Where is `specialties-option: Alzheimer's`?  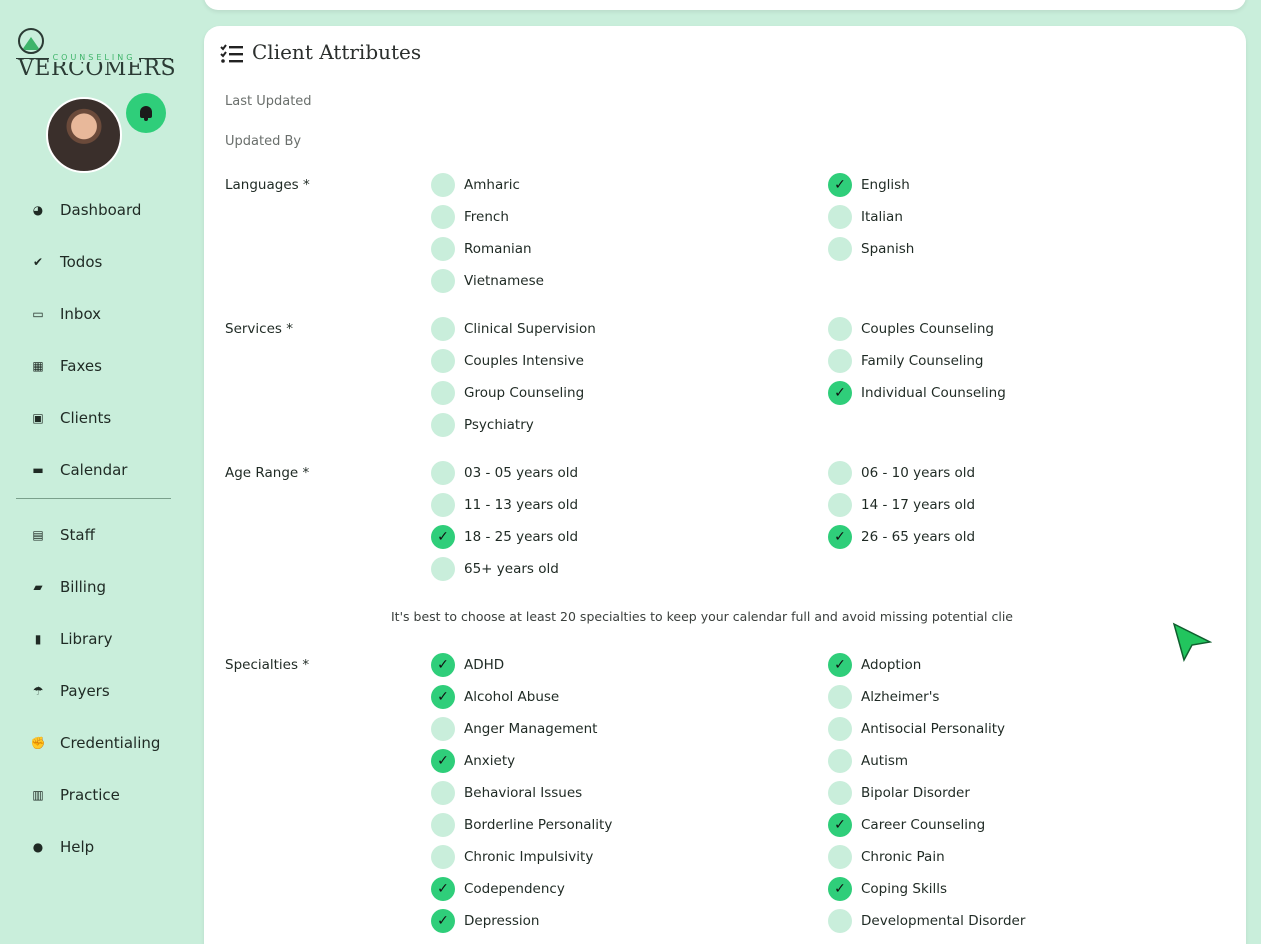 specialties-option: Alzheimer's is located at coordinates (883, 697).